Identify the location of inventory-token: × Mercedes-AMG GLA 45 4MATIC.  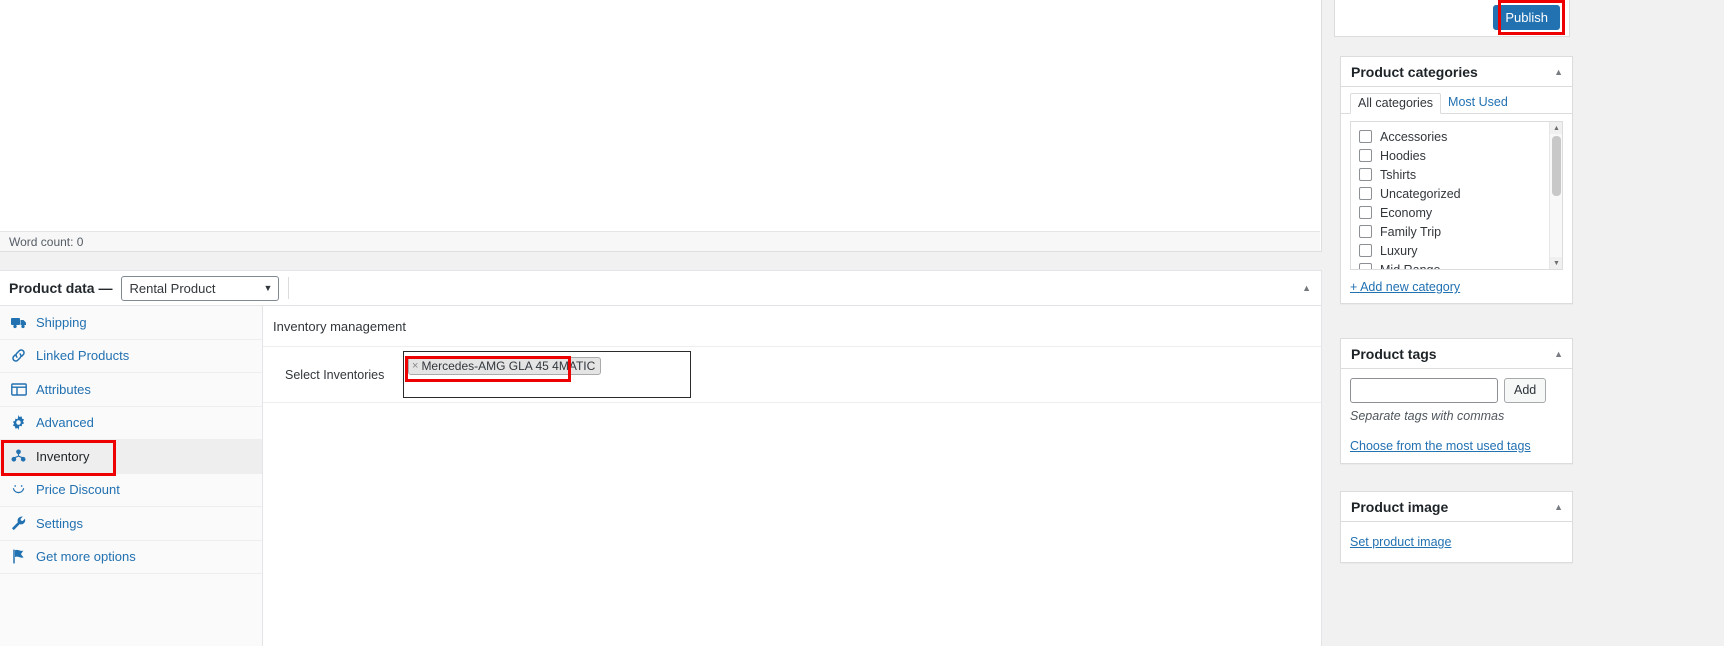
(505, 366).